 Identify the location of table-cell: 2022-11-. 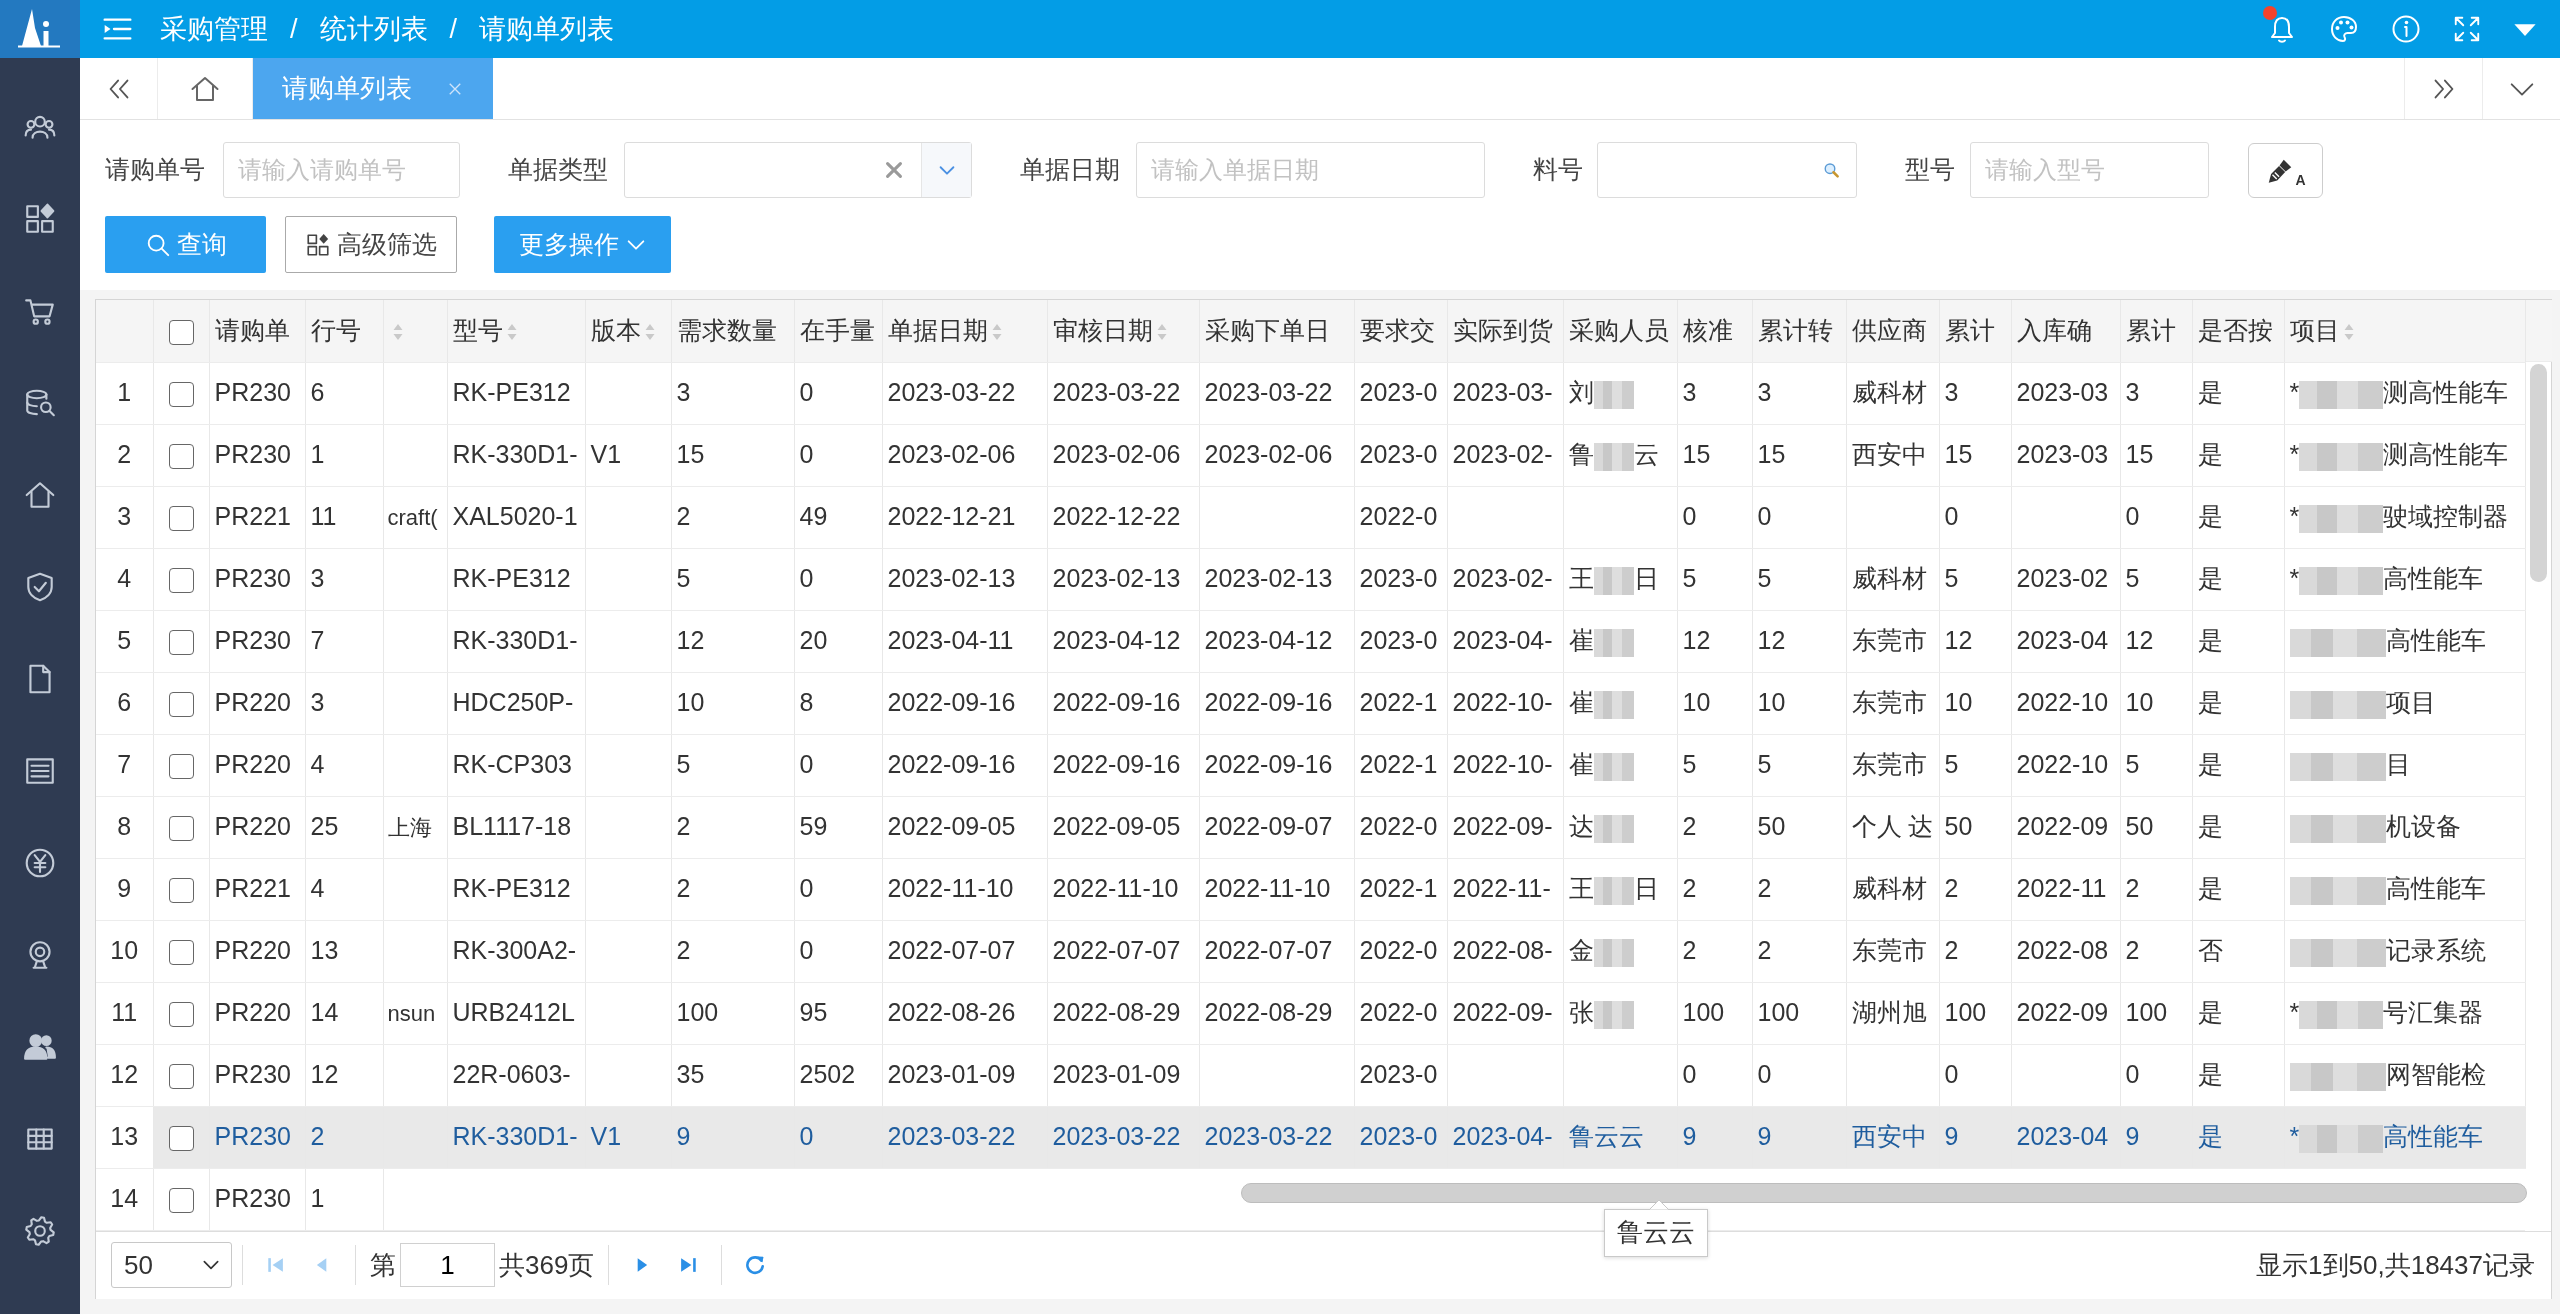
(1505, 889).